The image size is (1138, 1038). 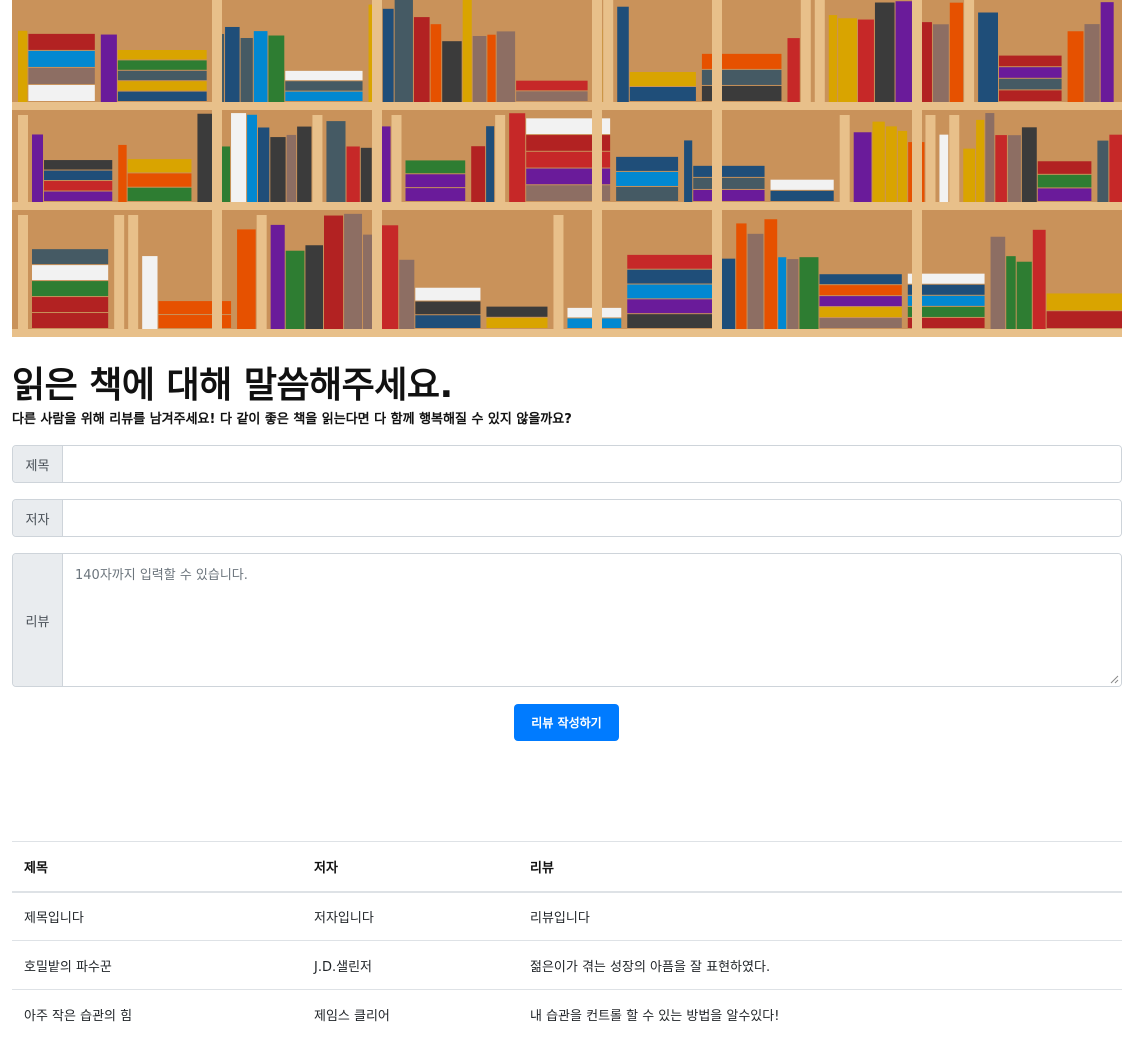 I want to click on title-label: 제목, so click(x=38, y=464).